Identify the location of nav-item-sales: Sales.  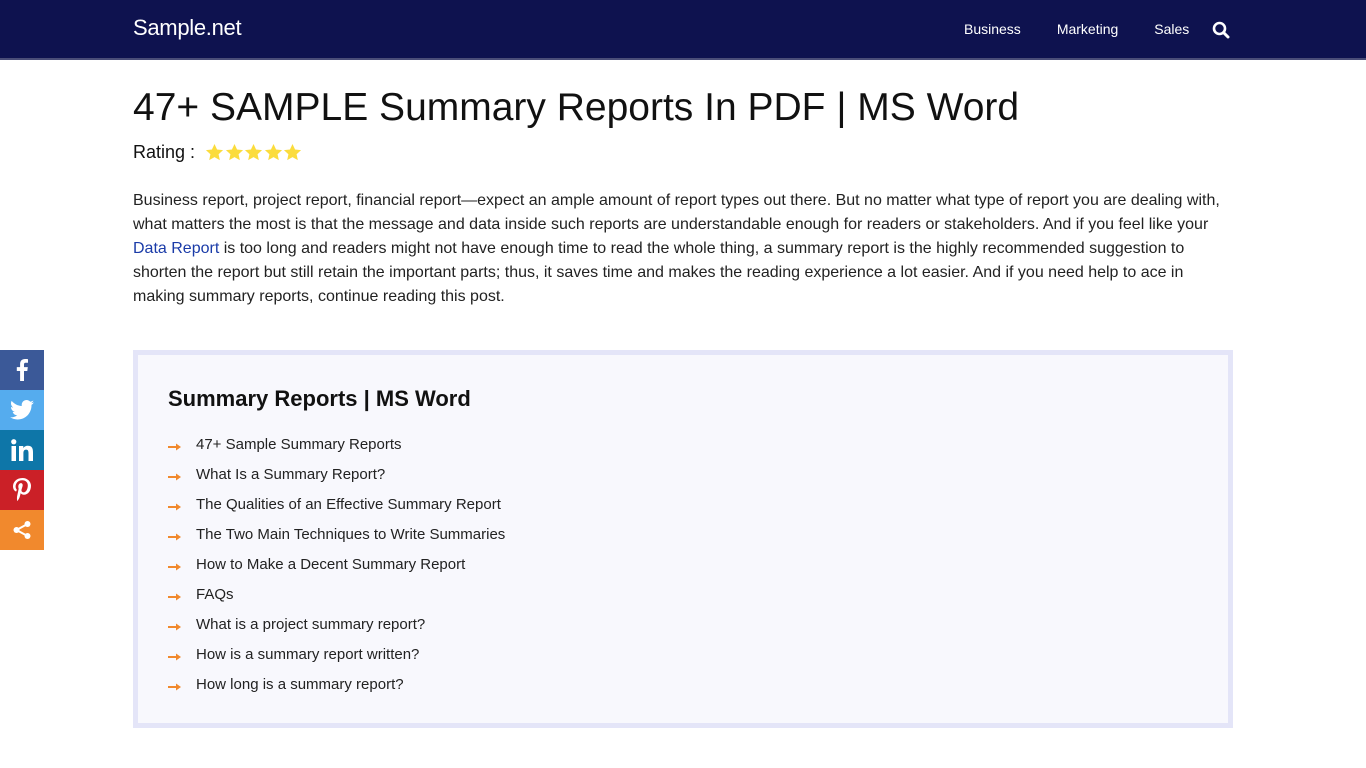
(1171, 29).